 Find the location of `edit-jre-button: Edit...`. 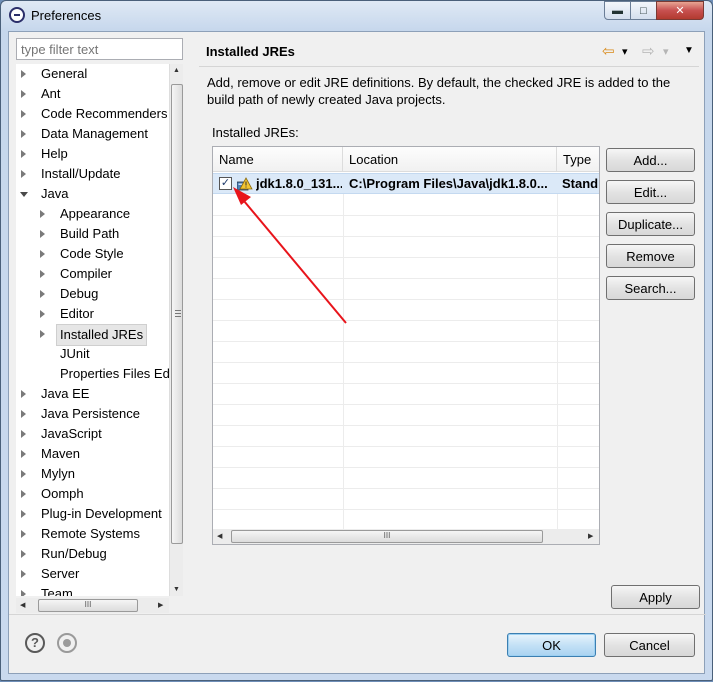

edit-jre-button: Edit... is located at coordinates (650, 192).